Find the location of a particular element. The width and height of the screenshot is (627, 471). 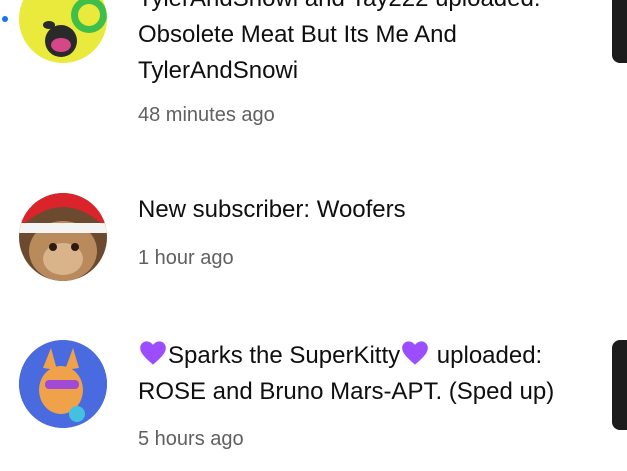

channel-name: Sparks the SuperKitty is located at coordinates (284, 355).